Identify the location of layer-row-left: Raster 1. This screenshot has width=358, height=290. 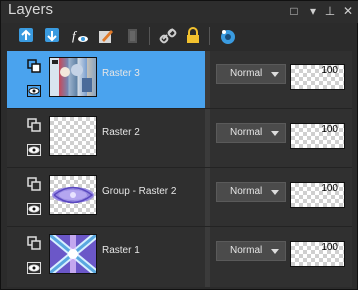
(106, 257).